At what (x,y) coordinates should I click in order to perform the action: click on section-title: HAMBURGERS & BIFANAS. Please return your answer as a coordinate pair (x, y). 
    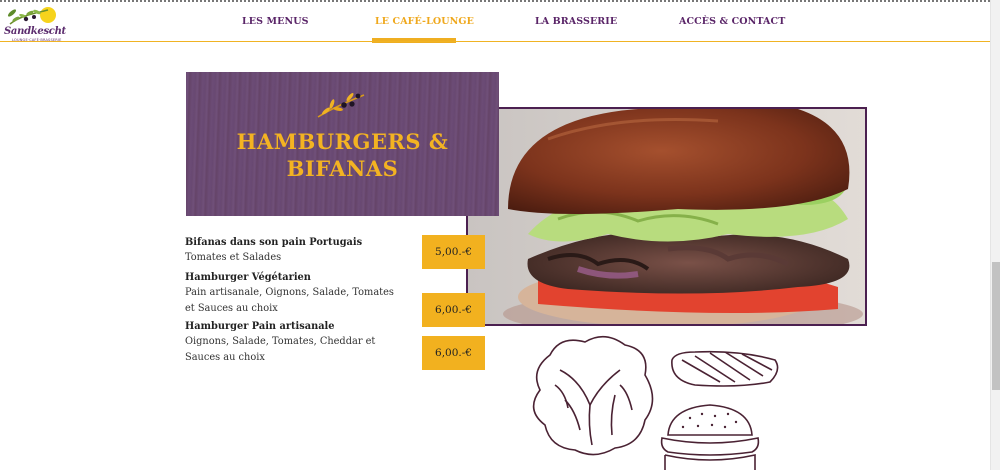
    Looking at the image, I should click on (342, 155).